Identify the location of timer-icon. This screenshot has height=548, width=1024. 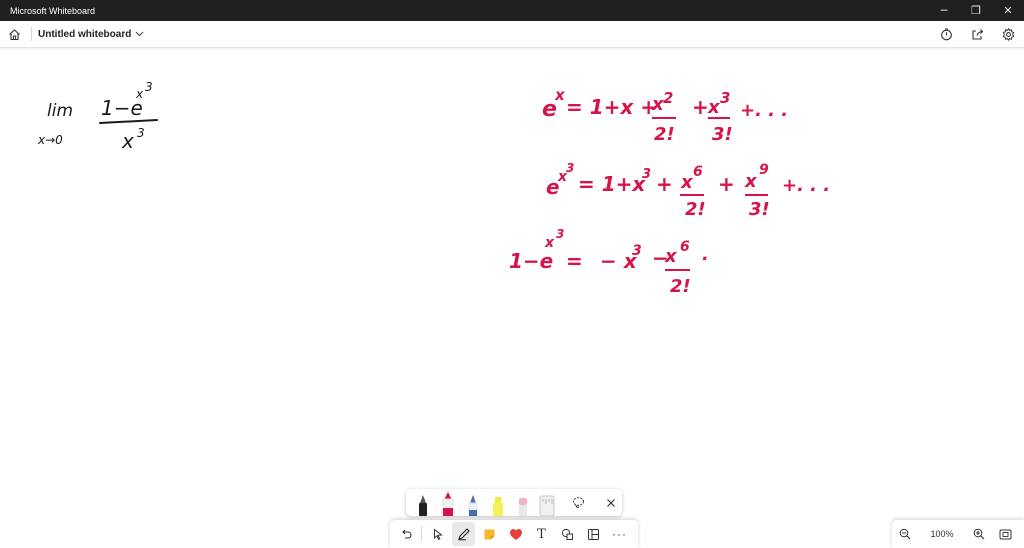
(946, 34).